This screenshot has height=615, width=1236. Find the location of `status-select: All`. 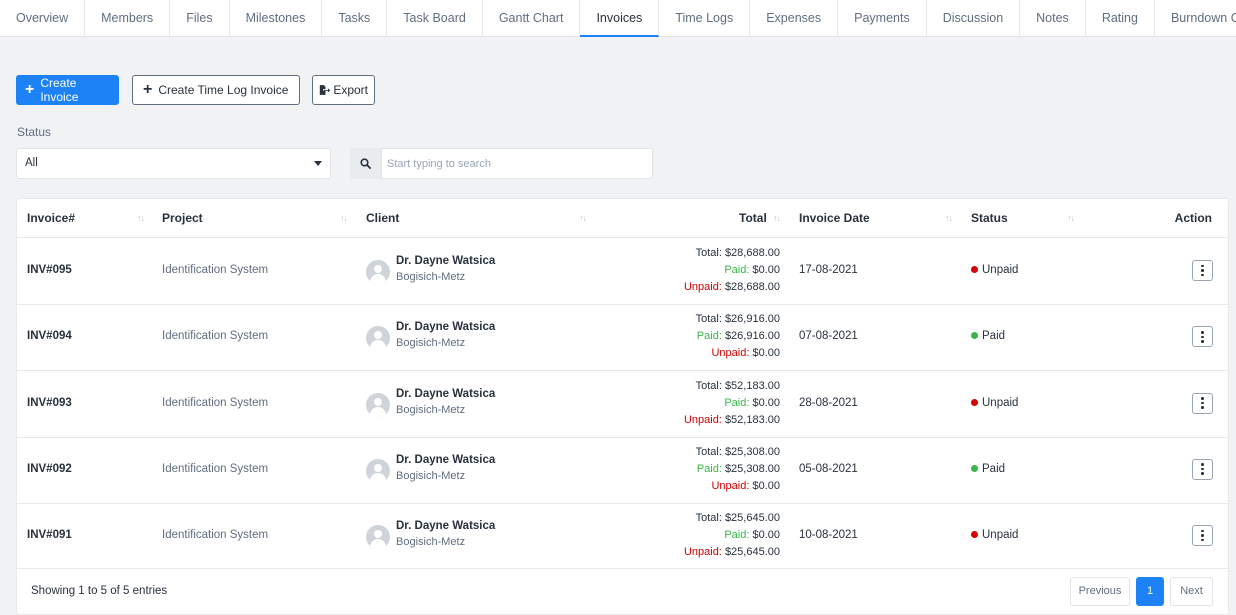

status-select: All is located at coordinates (173, 163).